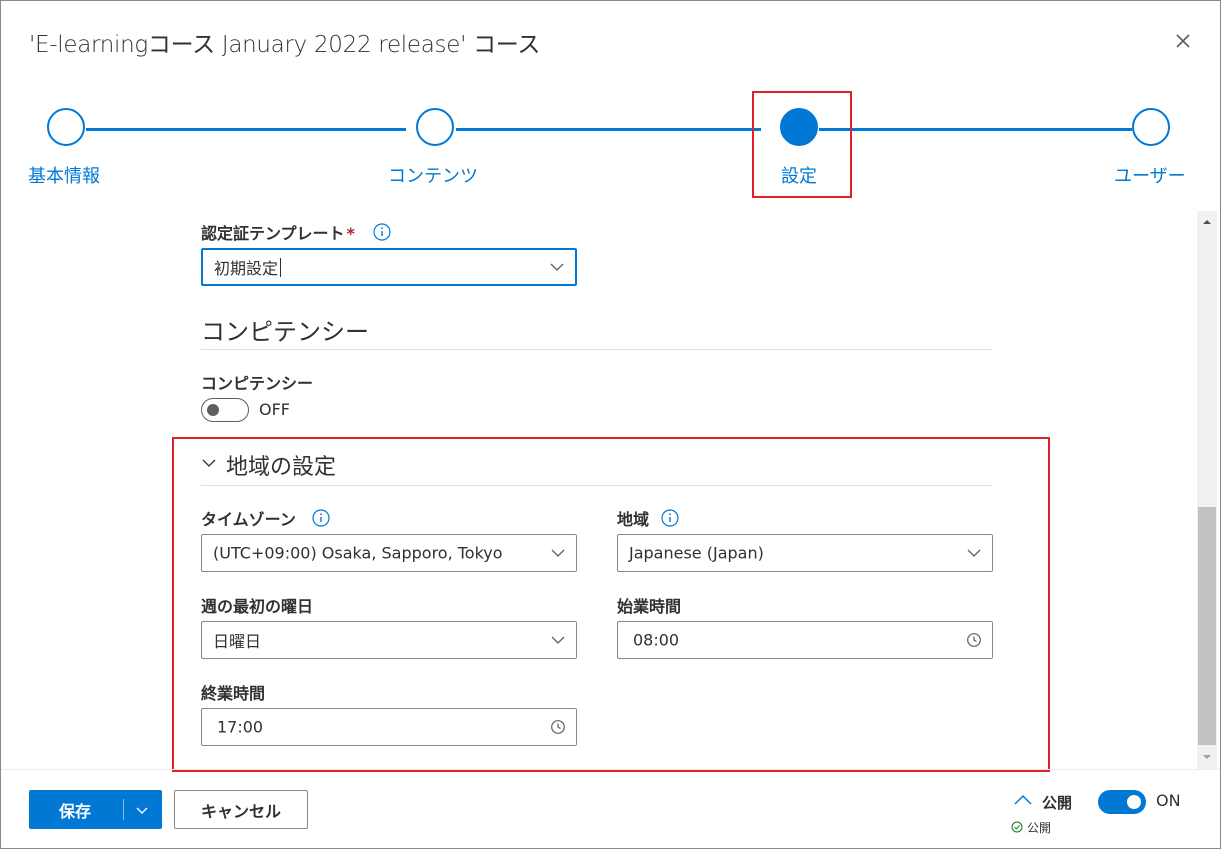 Image resolution: width=1221 pixels, height=849 pixels. What do you see at coordinates (433, 175) in the screenshot?
I see `step-label-content: コンテンツ` at bounding box center [433, 175].